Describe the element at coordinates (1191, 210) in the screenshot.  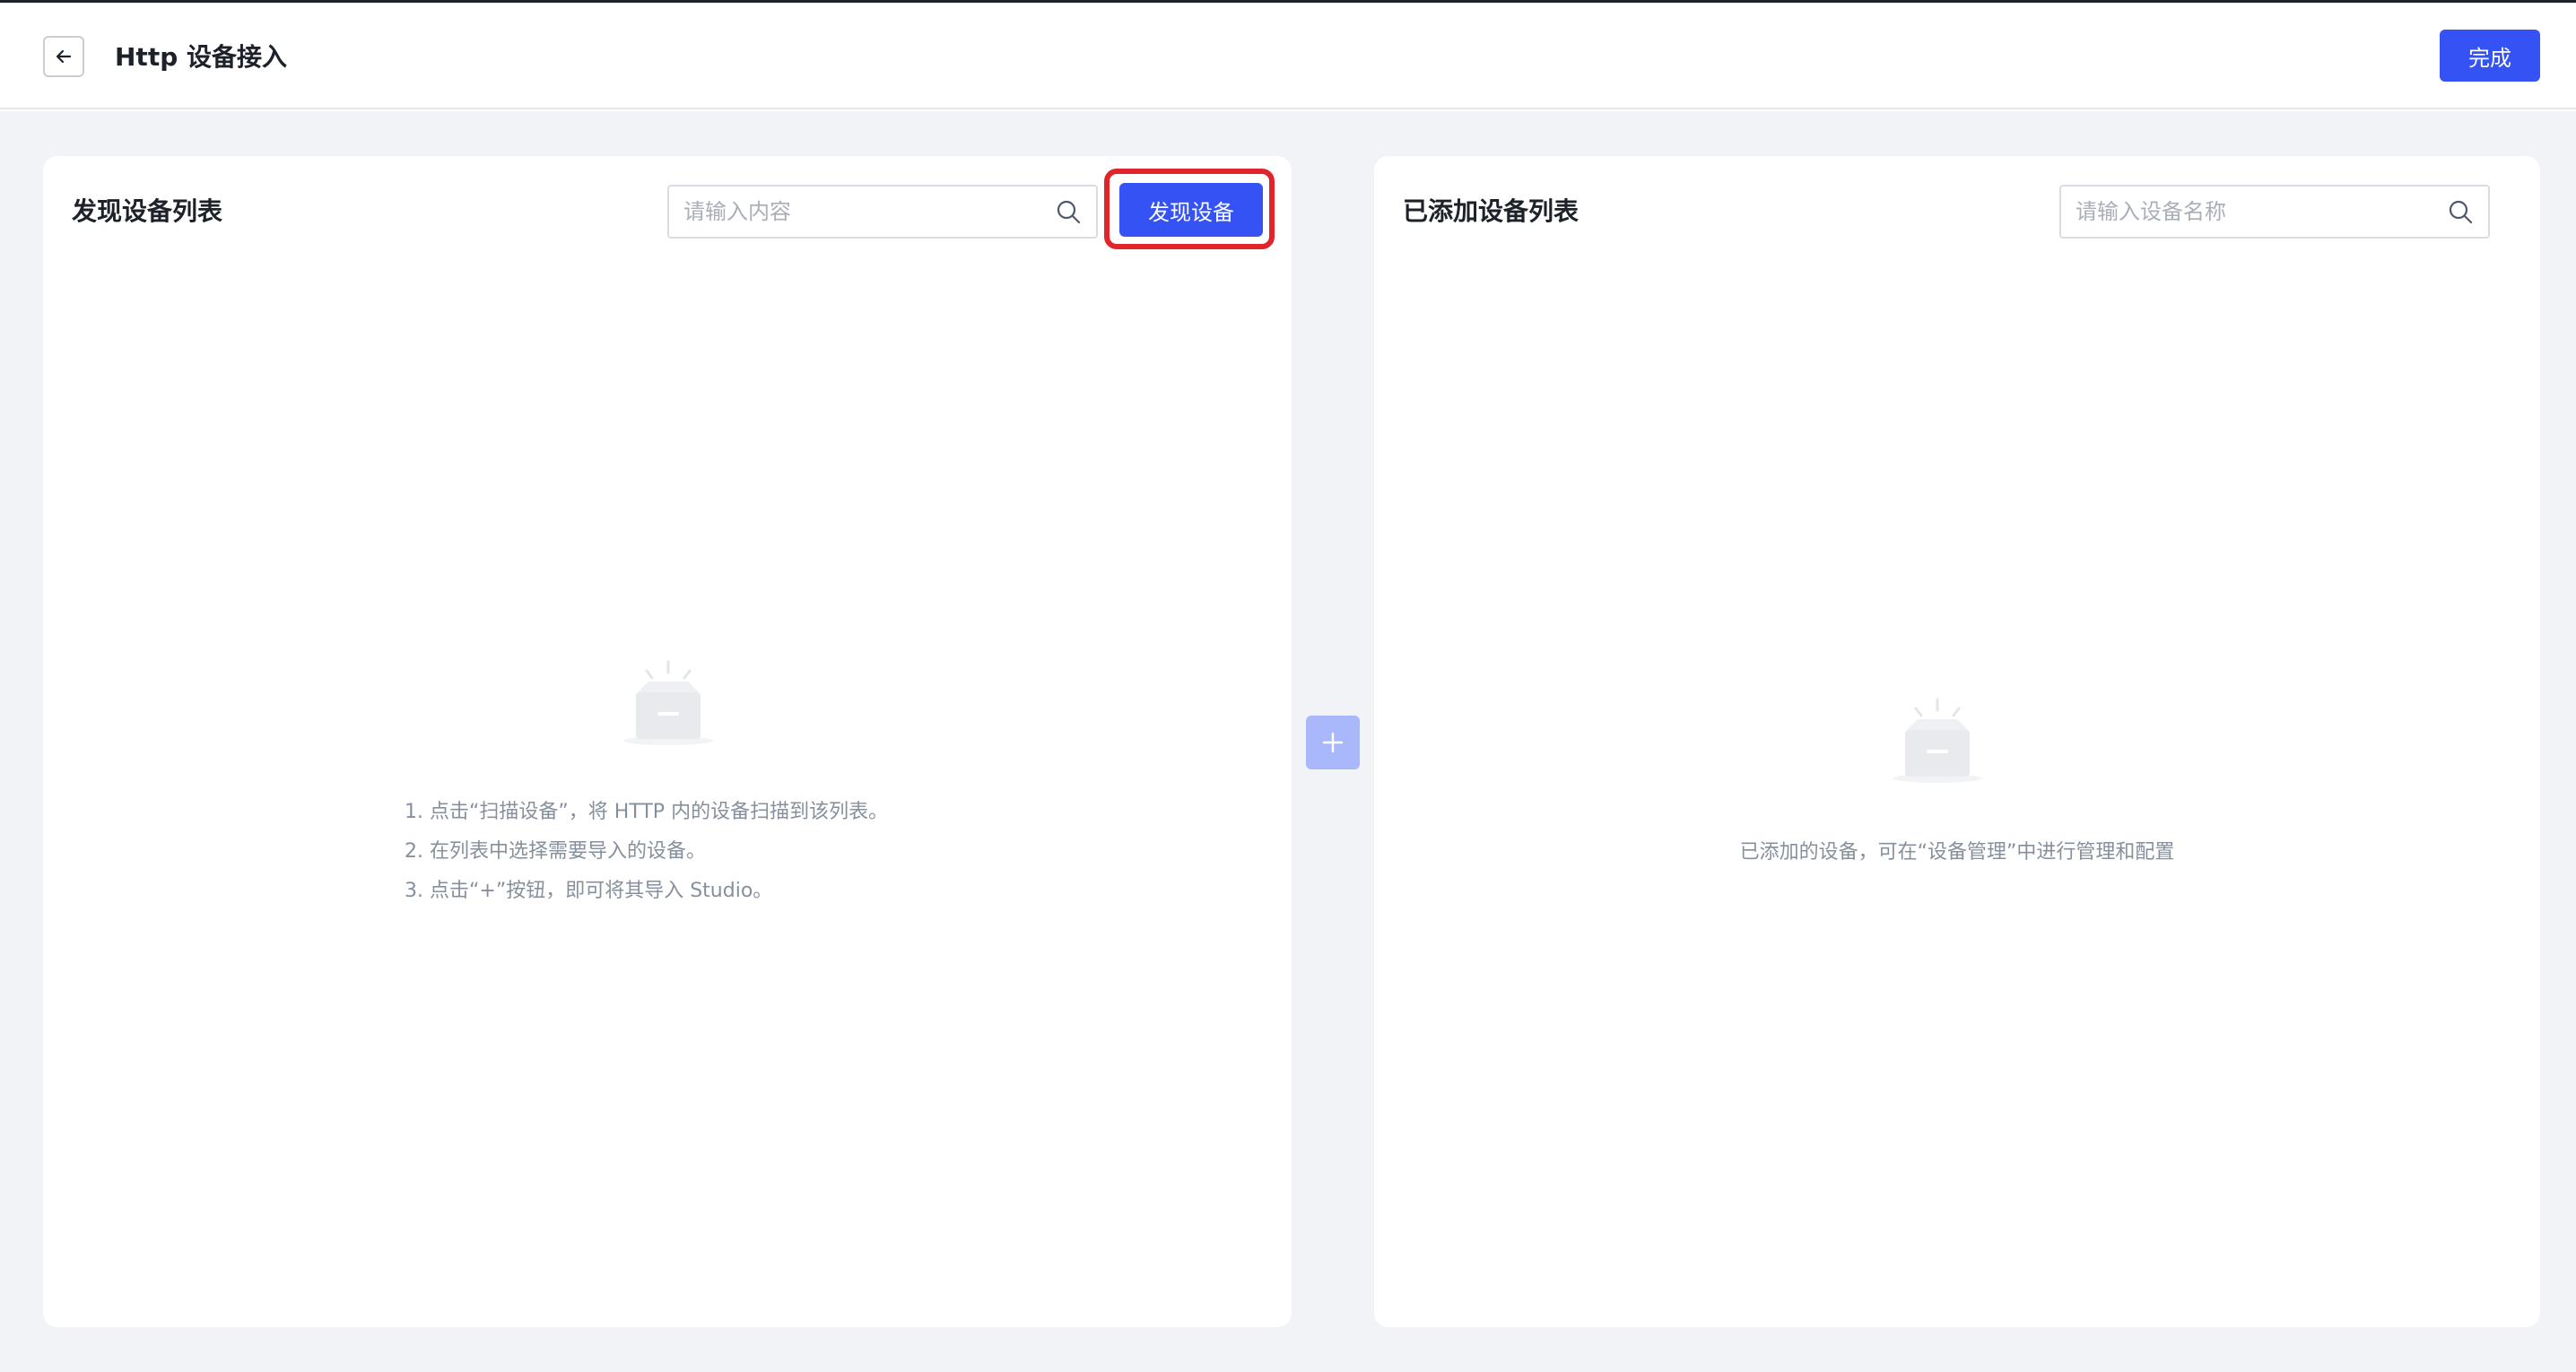
I see `discover-device-button: 发现设备` at that location.